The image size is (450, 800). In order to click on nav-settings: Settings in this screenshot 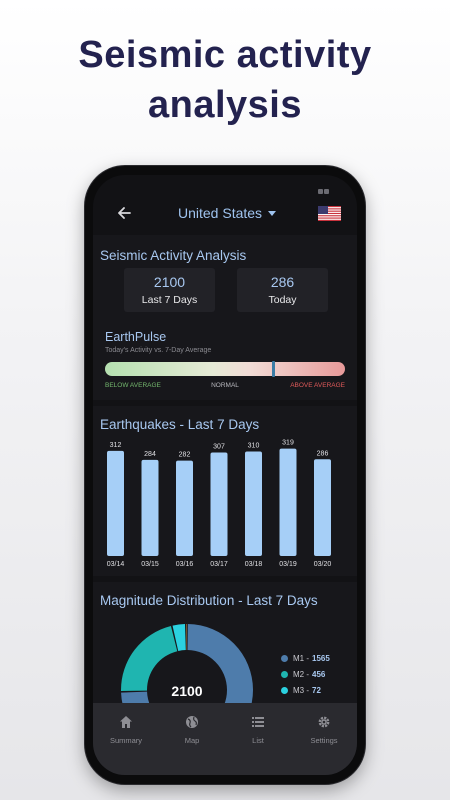, I will do `click(324, 739)`.